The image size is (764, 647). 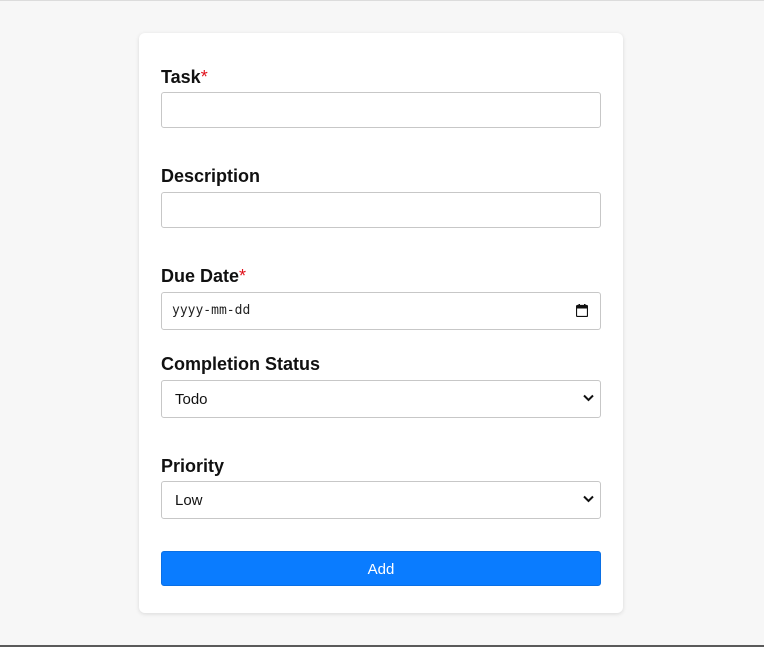 I want to click on priority-select: Low, so click(x=381, y=500).